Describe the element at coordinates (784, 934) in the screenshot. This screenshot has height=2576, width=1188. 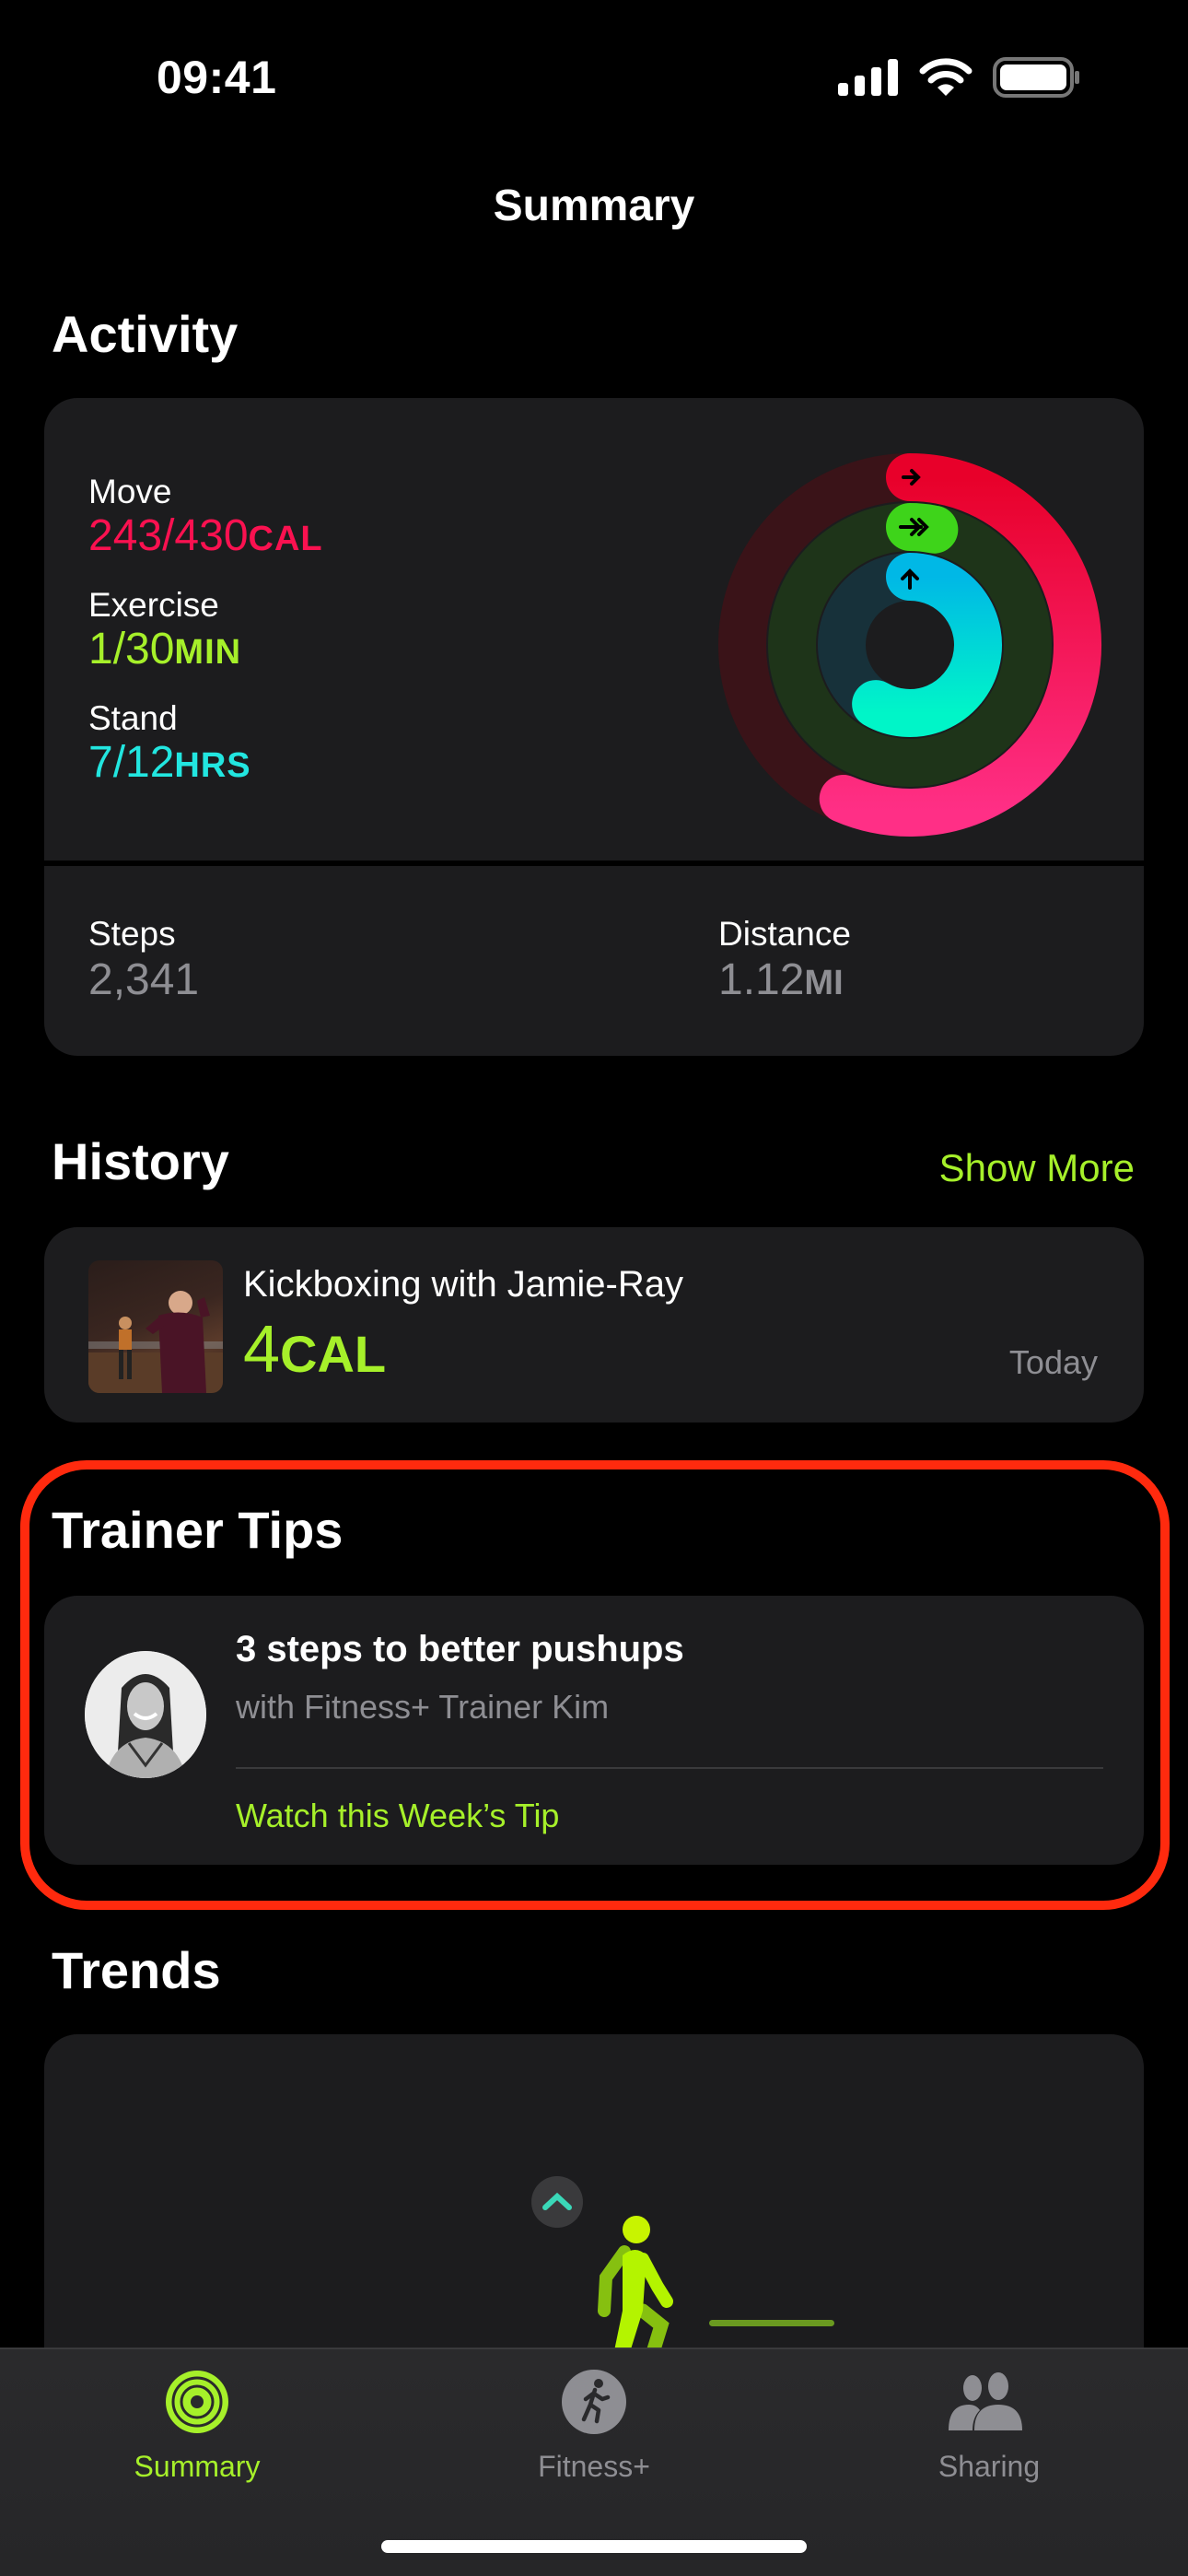
I see `distance-label: Distance` at that location.